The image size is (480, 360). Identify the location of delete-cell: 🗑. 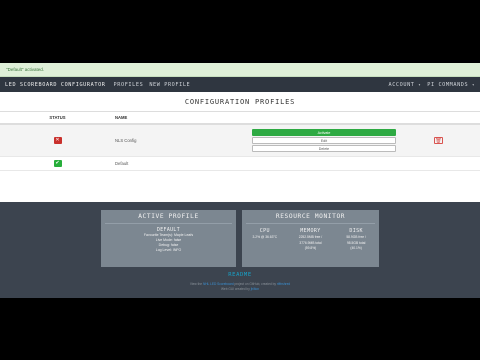
(438, 140).